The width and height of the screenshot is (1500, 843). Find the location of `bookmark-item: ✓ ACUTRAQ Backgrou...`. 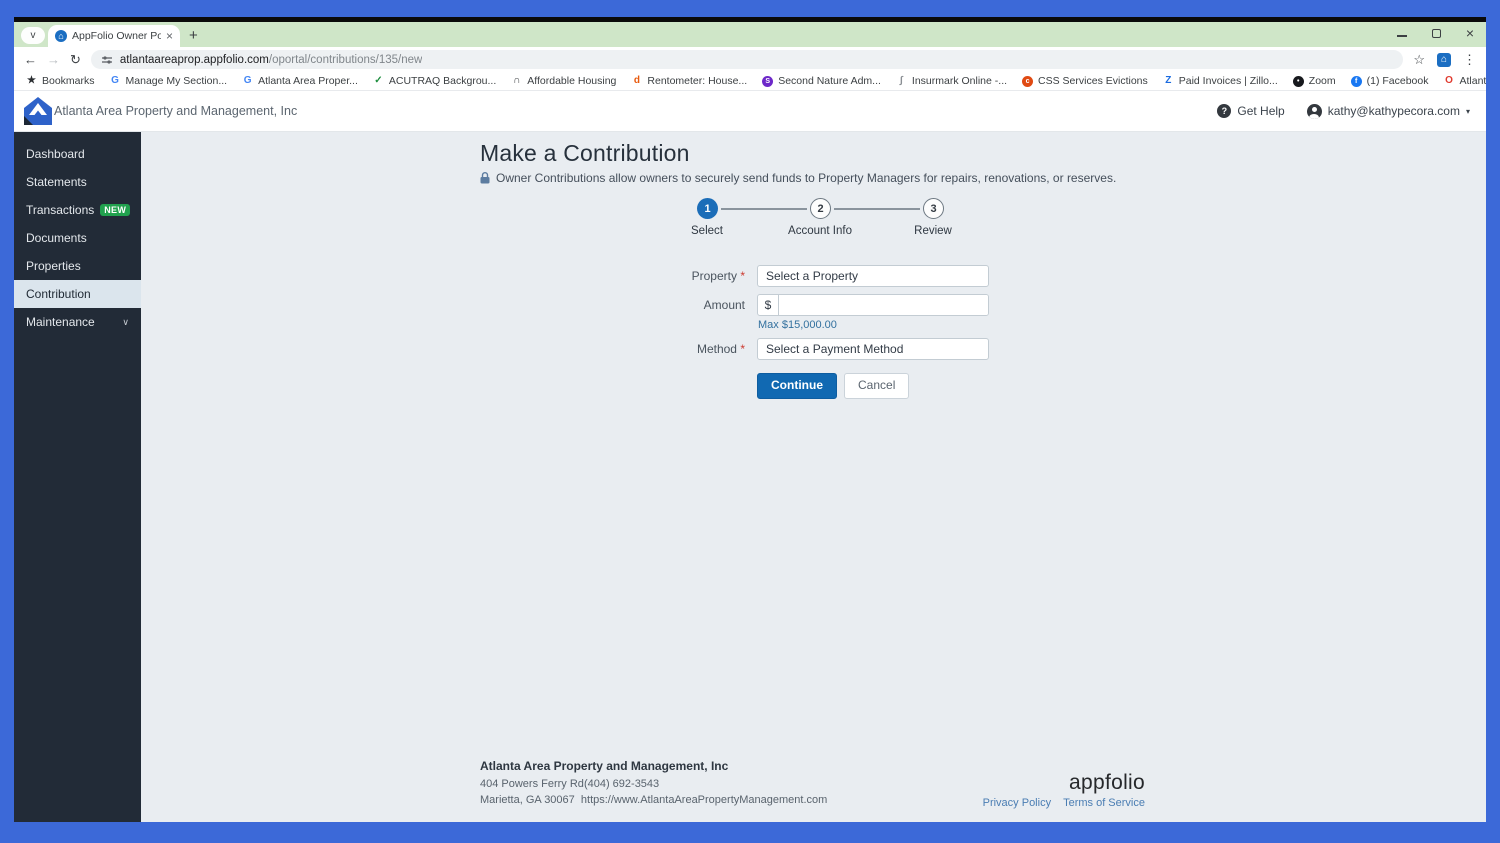

bookmark-item: ✓ ACUTRAQ Backgrou... is located at coordinates (434, 81).